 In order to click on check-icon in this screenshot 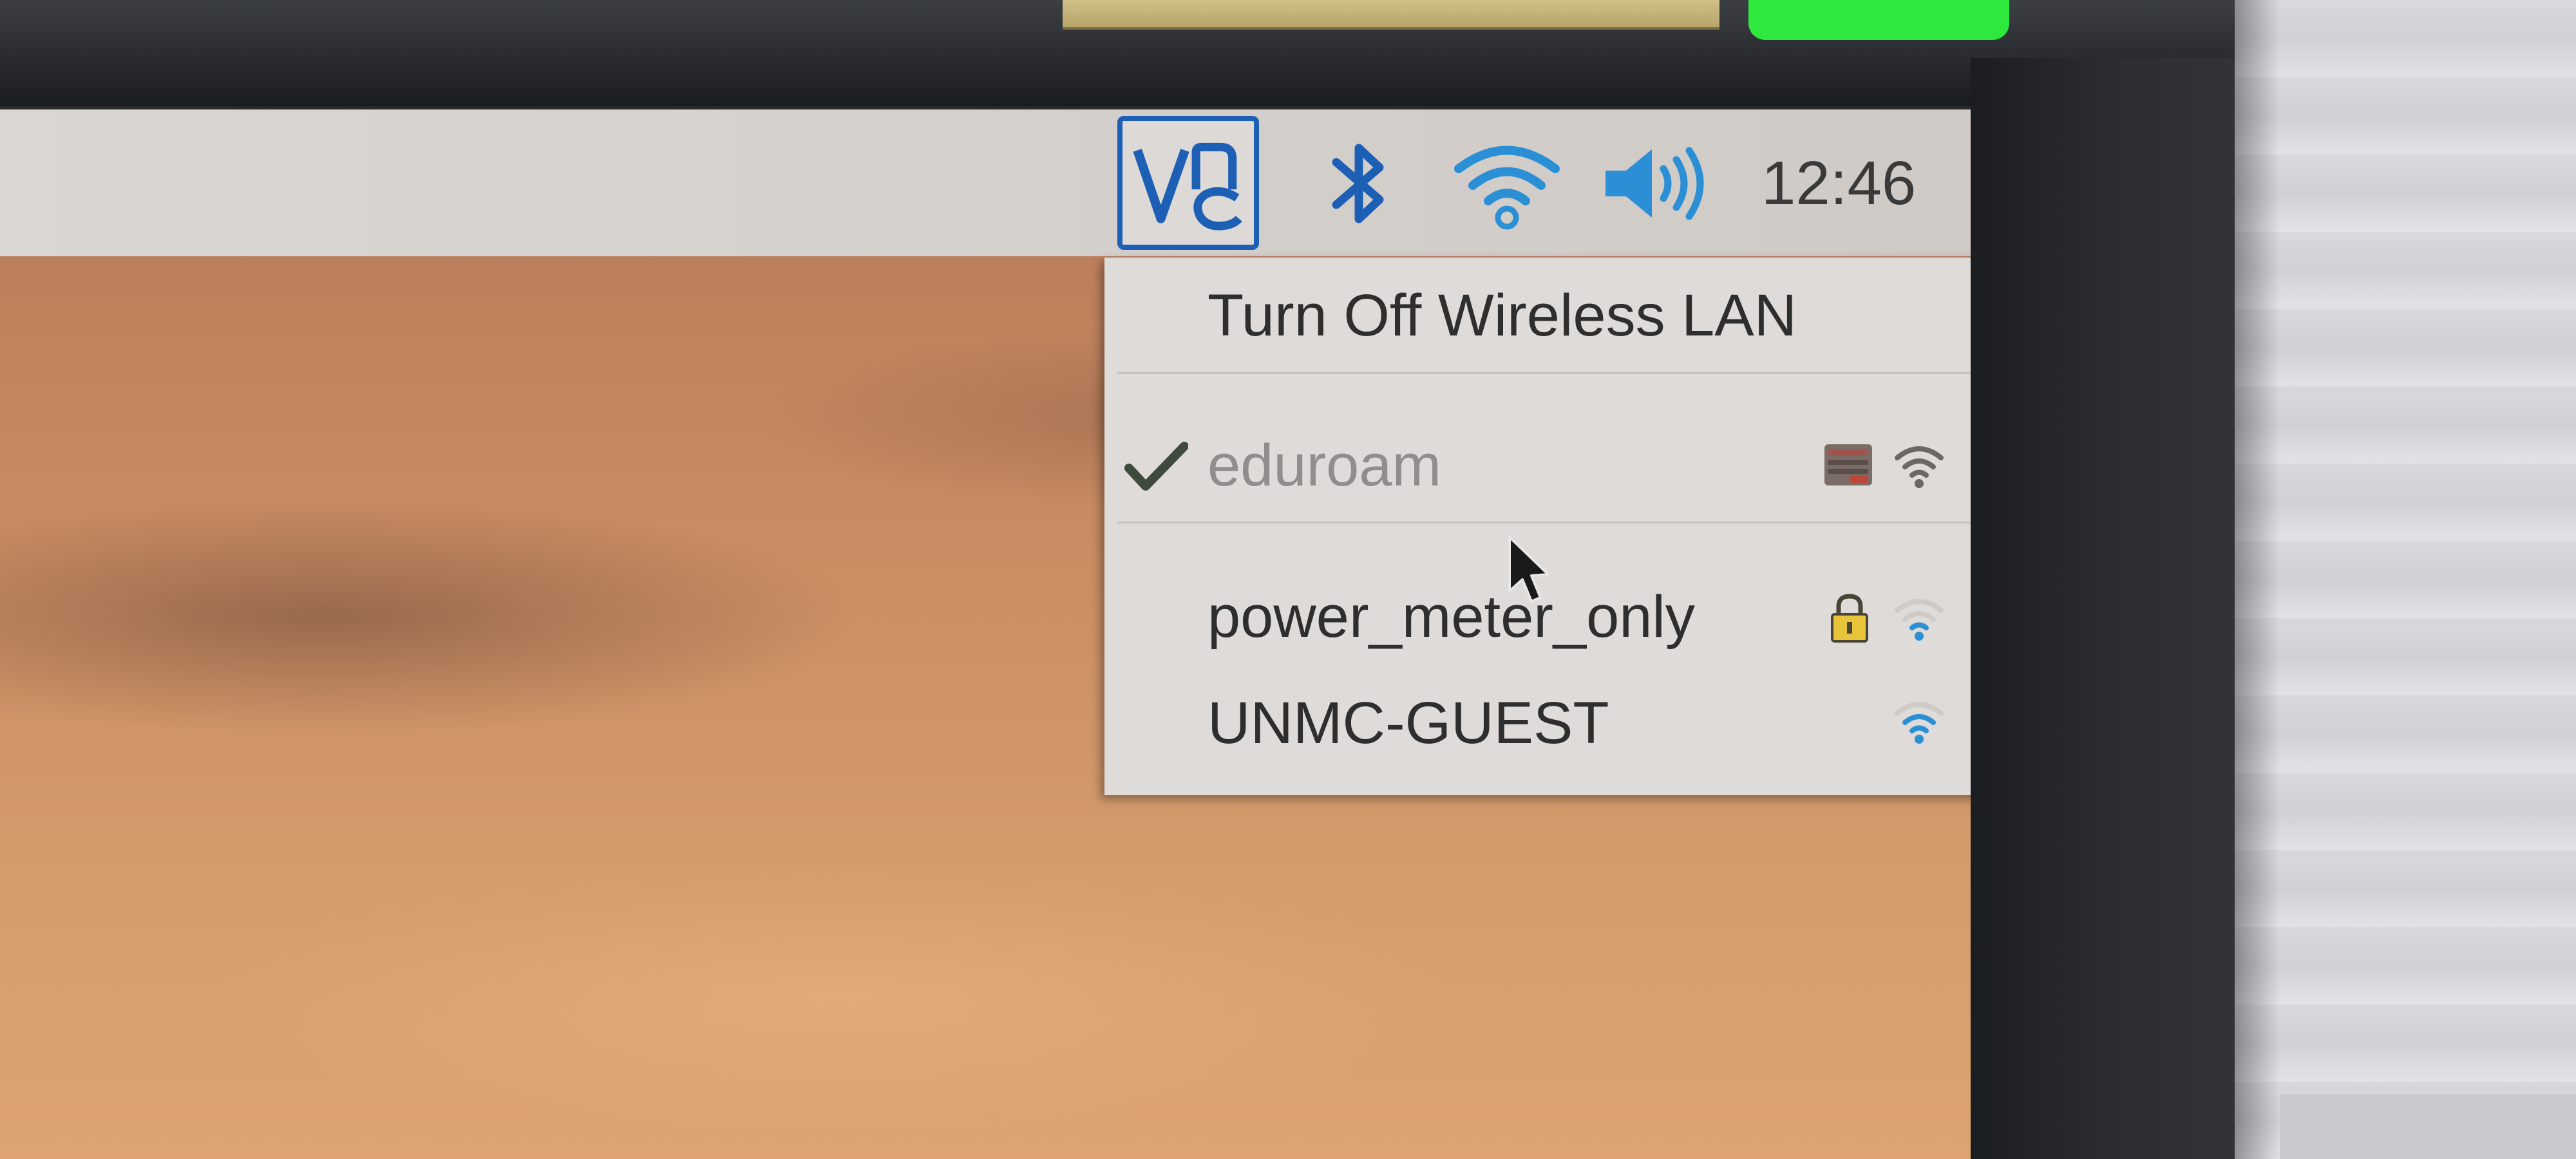, I will do `click(1156, 466)`.